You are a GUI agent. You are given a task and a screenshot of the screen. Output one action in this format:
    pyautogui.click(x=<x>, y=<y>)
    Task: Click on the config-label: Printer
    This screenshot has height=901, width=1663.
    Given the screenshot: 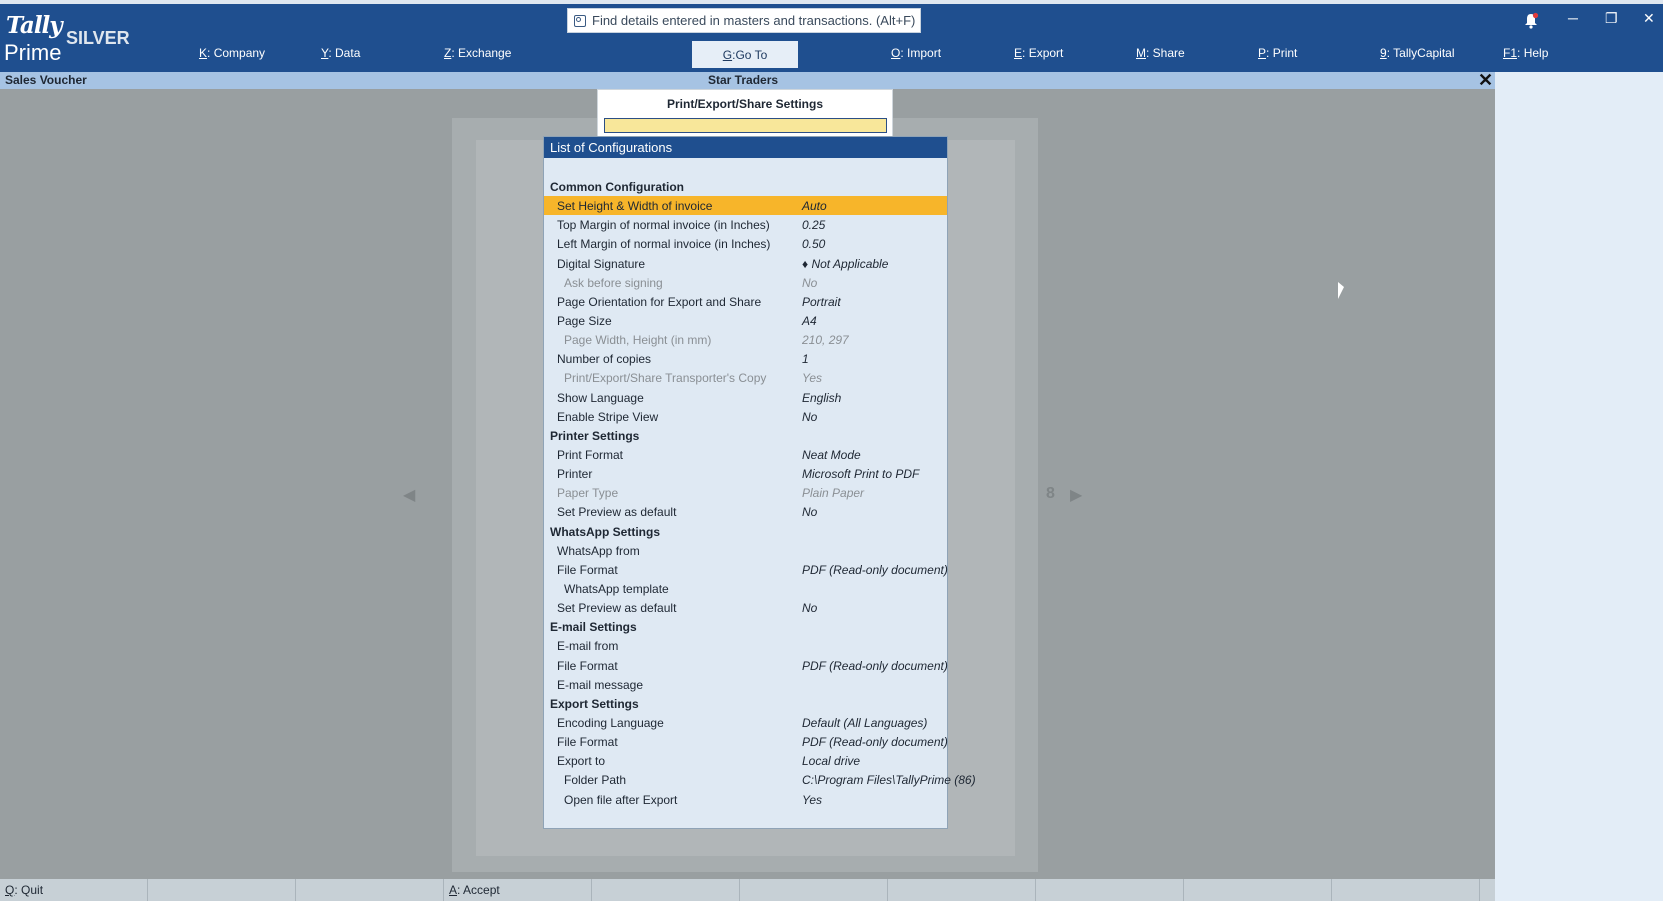 What is the action you would take?
    pyautogui.click(x=575, y=474)
    